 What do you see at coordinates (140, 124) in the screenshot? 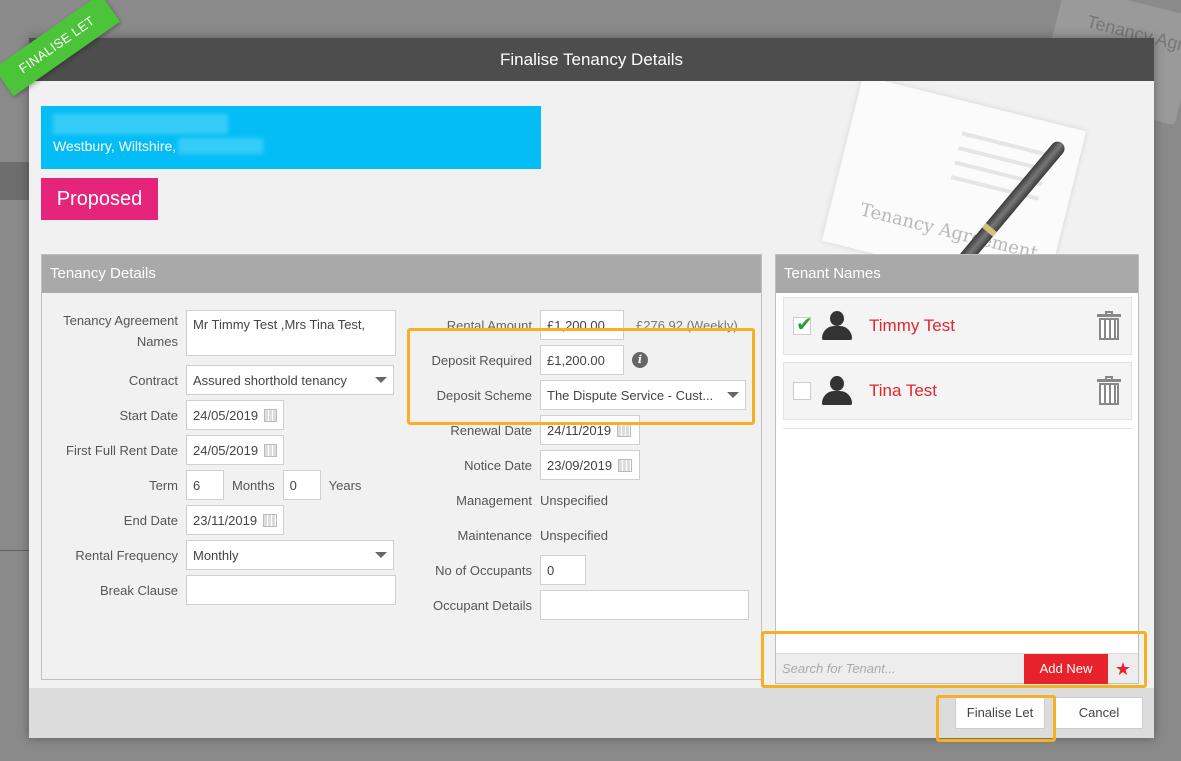
I see `address-line1-redacted` at bounding box center [140, 124].